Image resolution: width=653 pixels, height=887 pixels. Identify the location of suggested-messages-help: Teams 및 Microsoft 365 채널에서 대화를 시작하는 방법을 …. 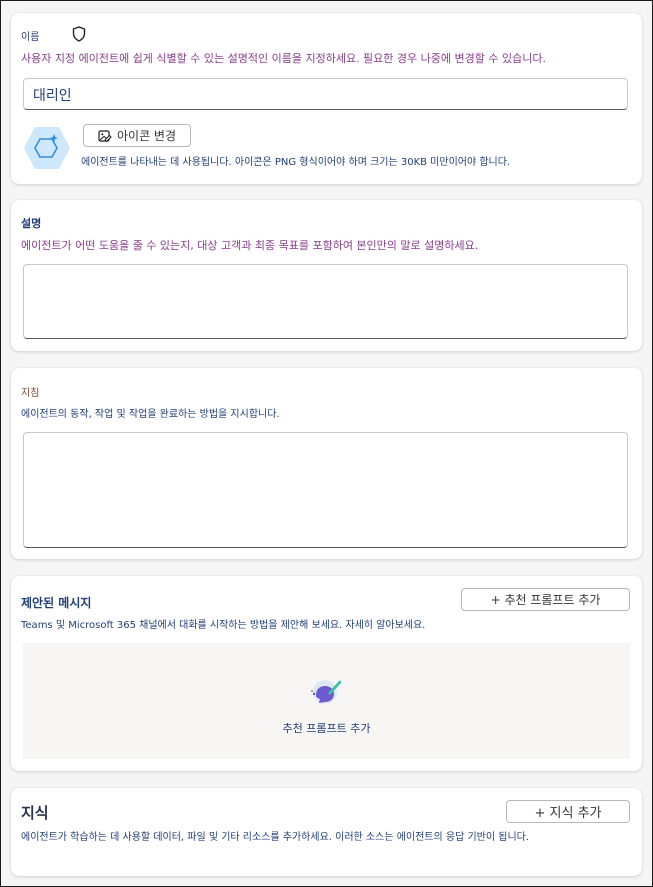
(223, 625).